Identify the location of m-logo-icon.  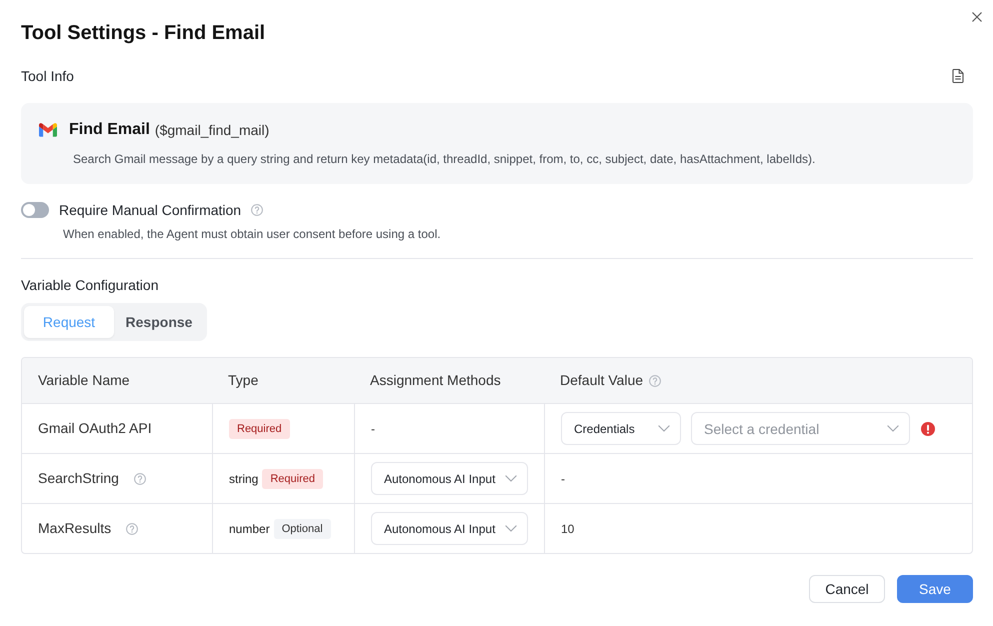
(48, 130).